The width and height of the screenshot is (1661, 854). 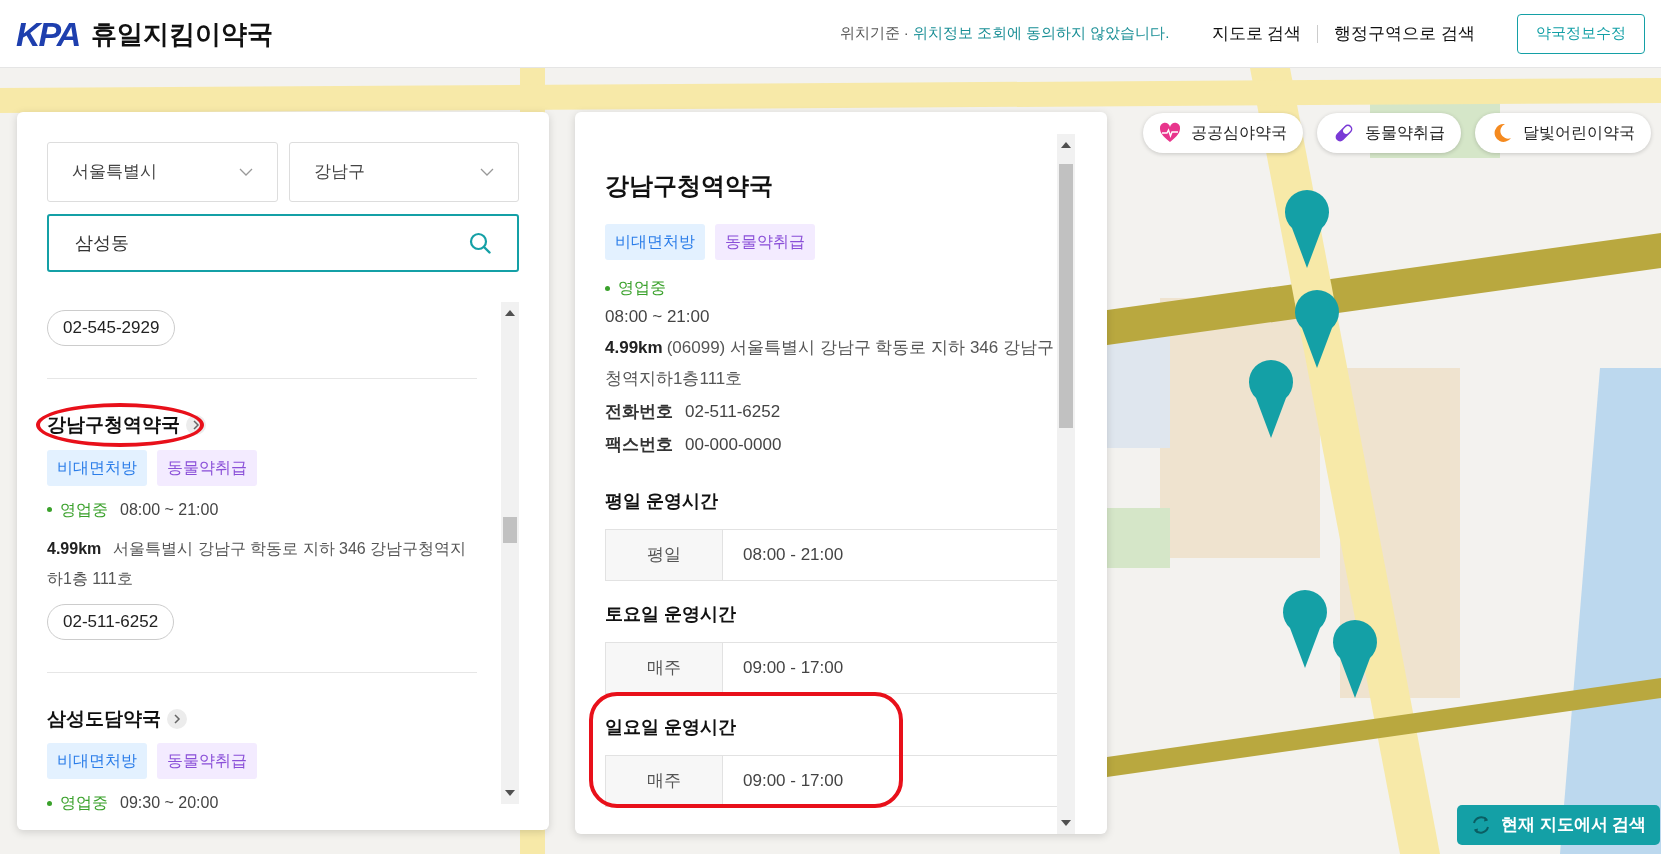 I want to click on nav-link: 행정구역으로 검색, so click(x=1404, y=33).